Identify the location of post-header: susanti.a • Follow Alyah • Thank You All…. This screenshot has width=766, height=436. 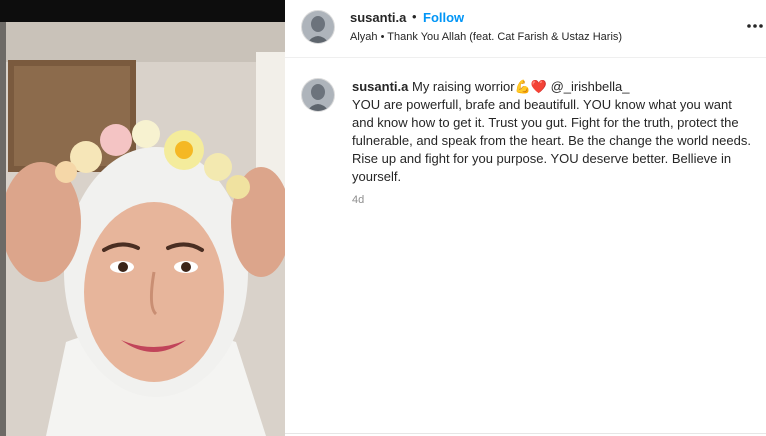
(525, 29).